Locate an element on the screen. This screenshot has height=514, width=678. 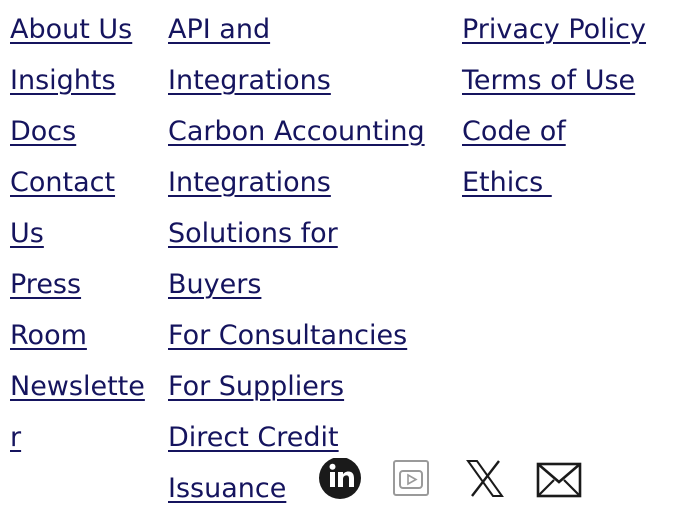
for-suppliers-link: For Suppliers is located at coordinates (313, 386).